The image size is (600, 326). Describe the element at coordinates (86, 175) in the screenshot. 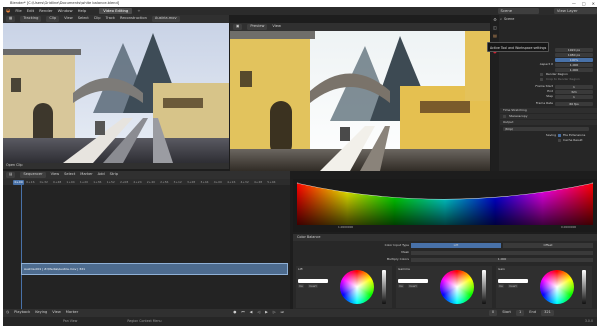

I see `seq-menu-marker: Marker` at that location.